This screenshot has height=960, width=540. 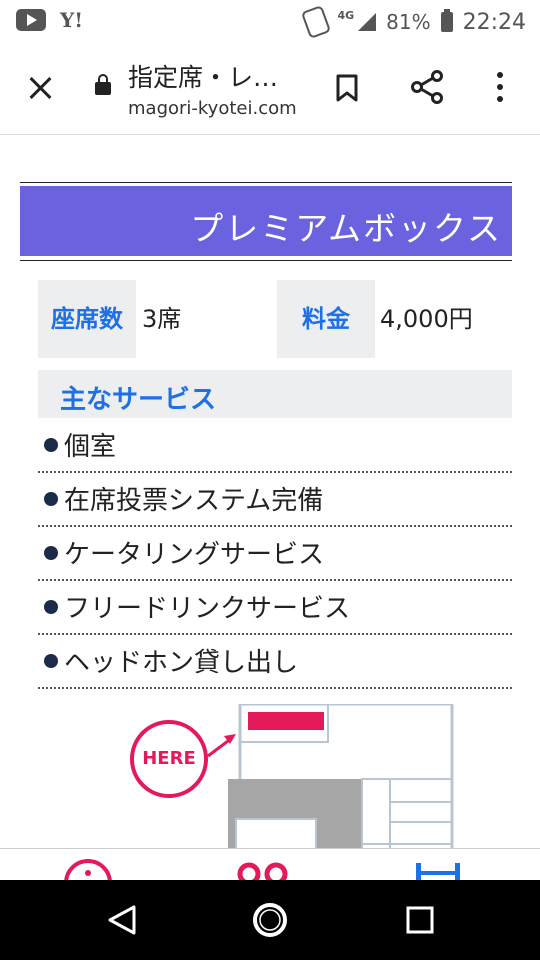 I want to click on youtube-icon, so click(x=31, y=20).